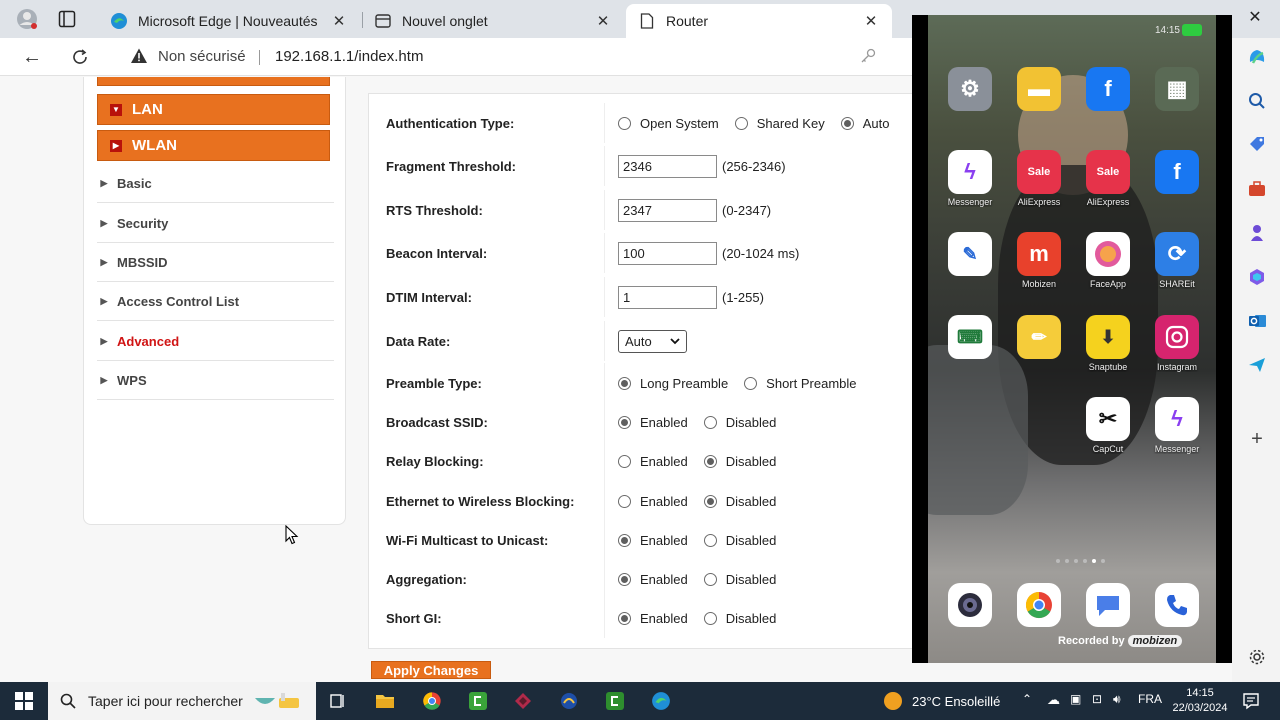 The height and width of the screenshot is (720, 1280). I want to click on camera-icon, so click(970, 605).